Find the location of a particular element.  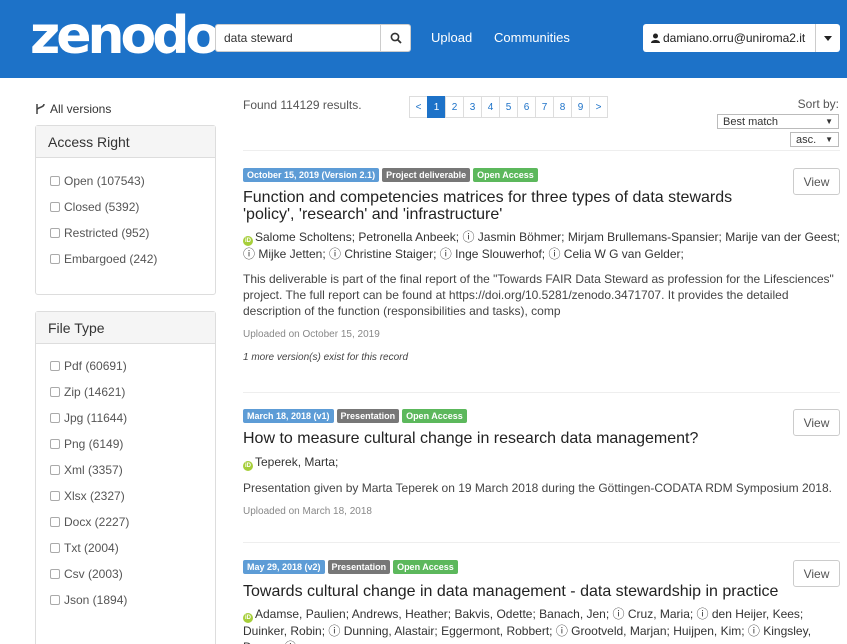

page-link: 8 is located at coordinates (562, 107).